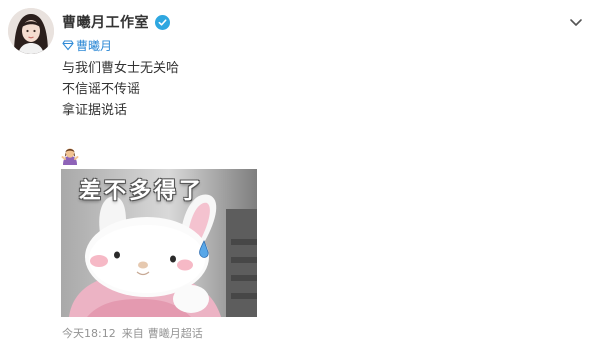 This screenshot has height=360, width=600. What do you see at coordinates (68, 45) in the screenshot?
I see `supertopic-diamond-icon` at bounding box center [68, 45].